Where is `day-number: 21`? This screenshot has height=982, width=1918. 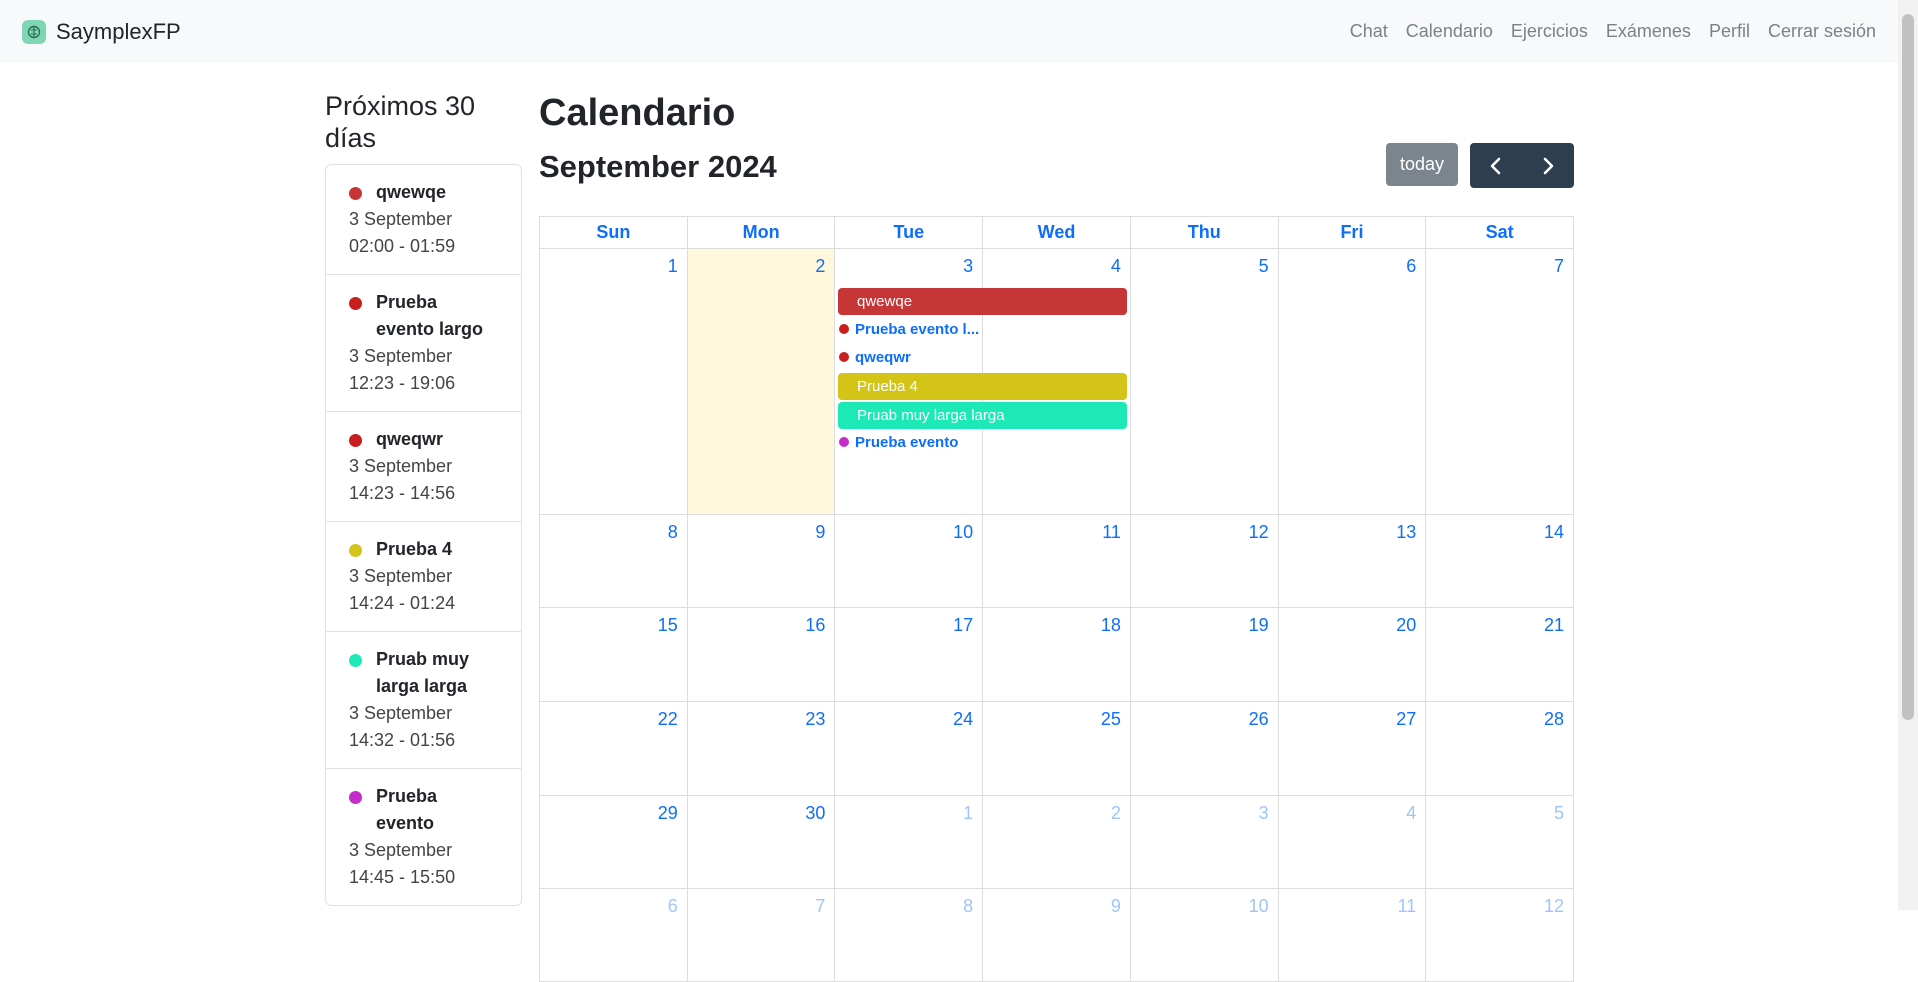 day-number: 21 is located at coordinates (1554, 625).